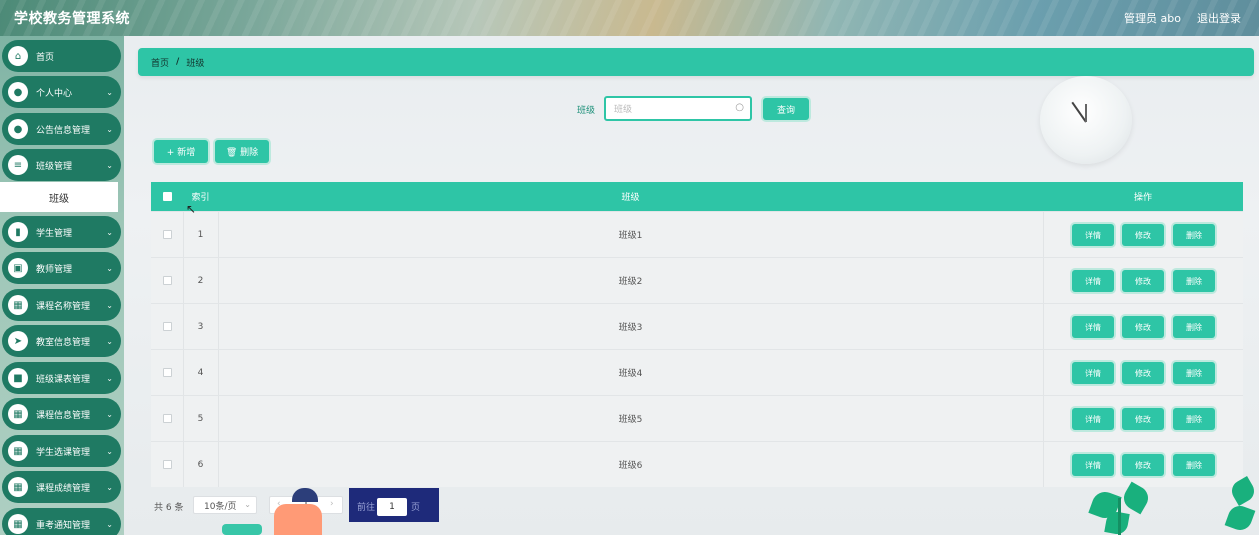 The image size is (1259, 535). What do you see at coordinates (1152, 18) in the screenshot?
I see `current-user: 管理员 abo` at bounding box center [1152, 18].